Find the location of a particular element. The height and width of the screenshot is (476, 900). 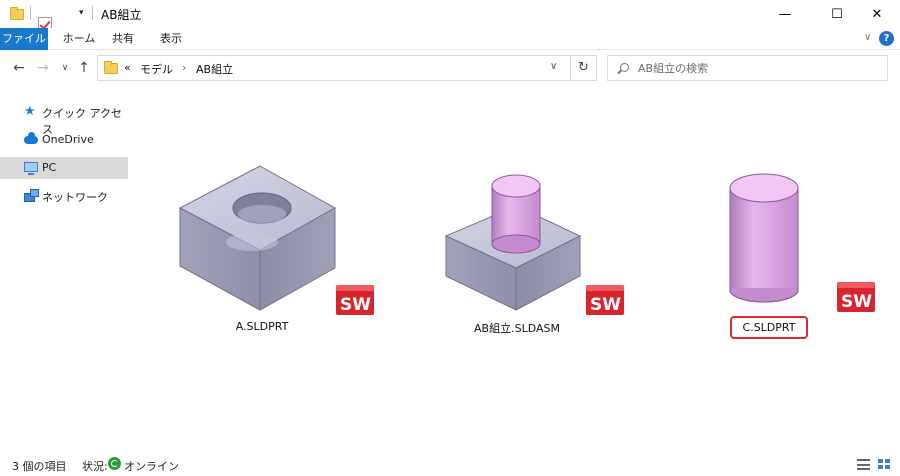

item-count: 3 個の項目 is located at coordinates (39, 466).